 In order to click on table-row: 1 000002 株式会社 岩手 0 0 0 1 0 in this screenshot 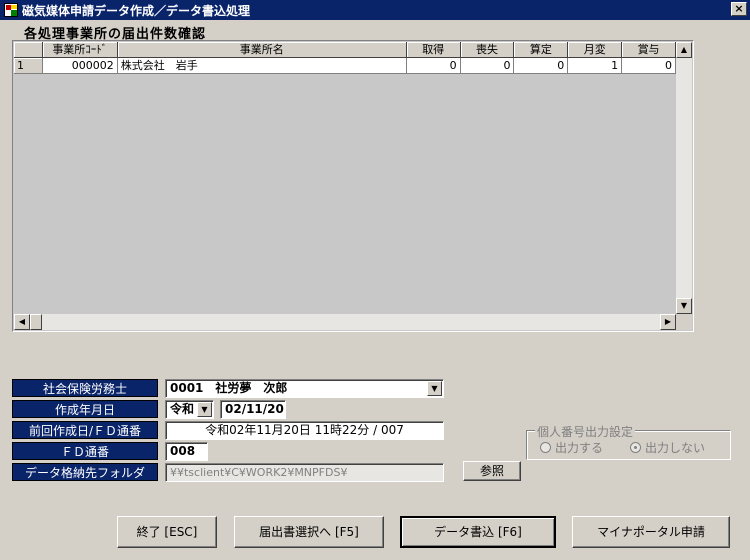, I will do `click(345, 66)`.